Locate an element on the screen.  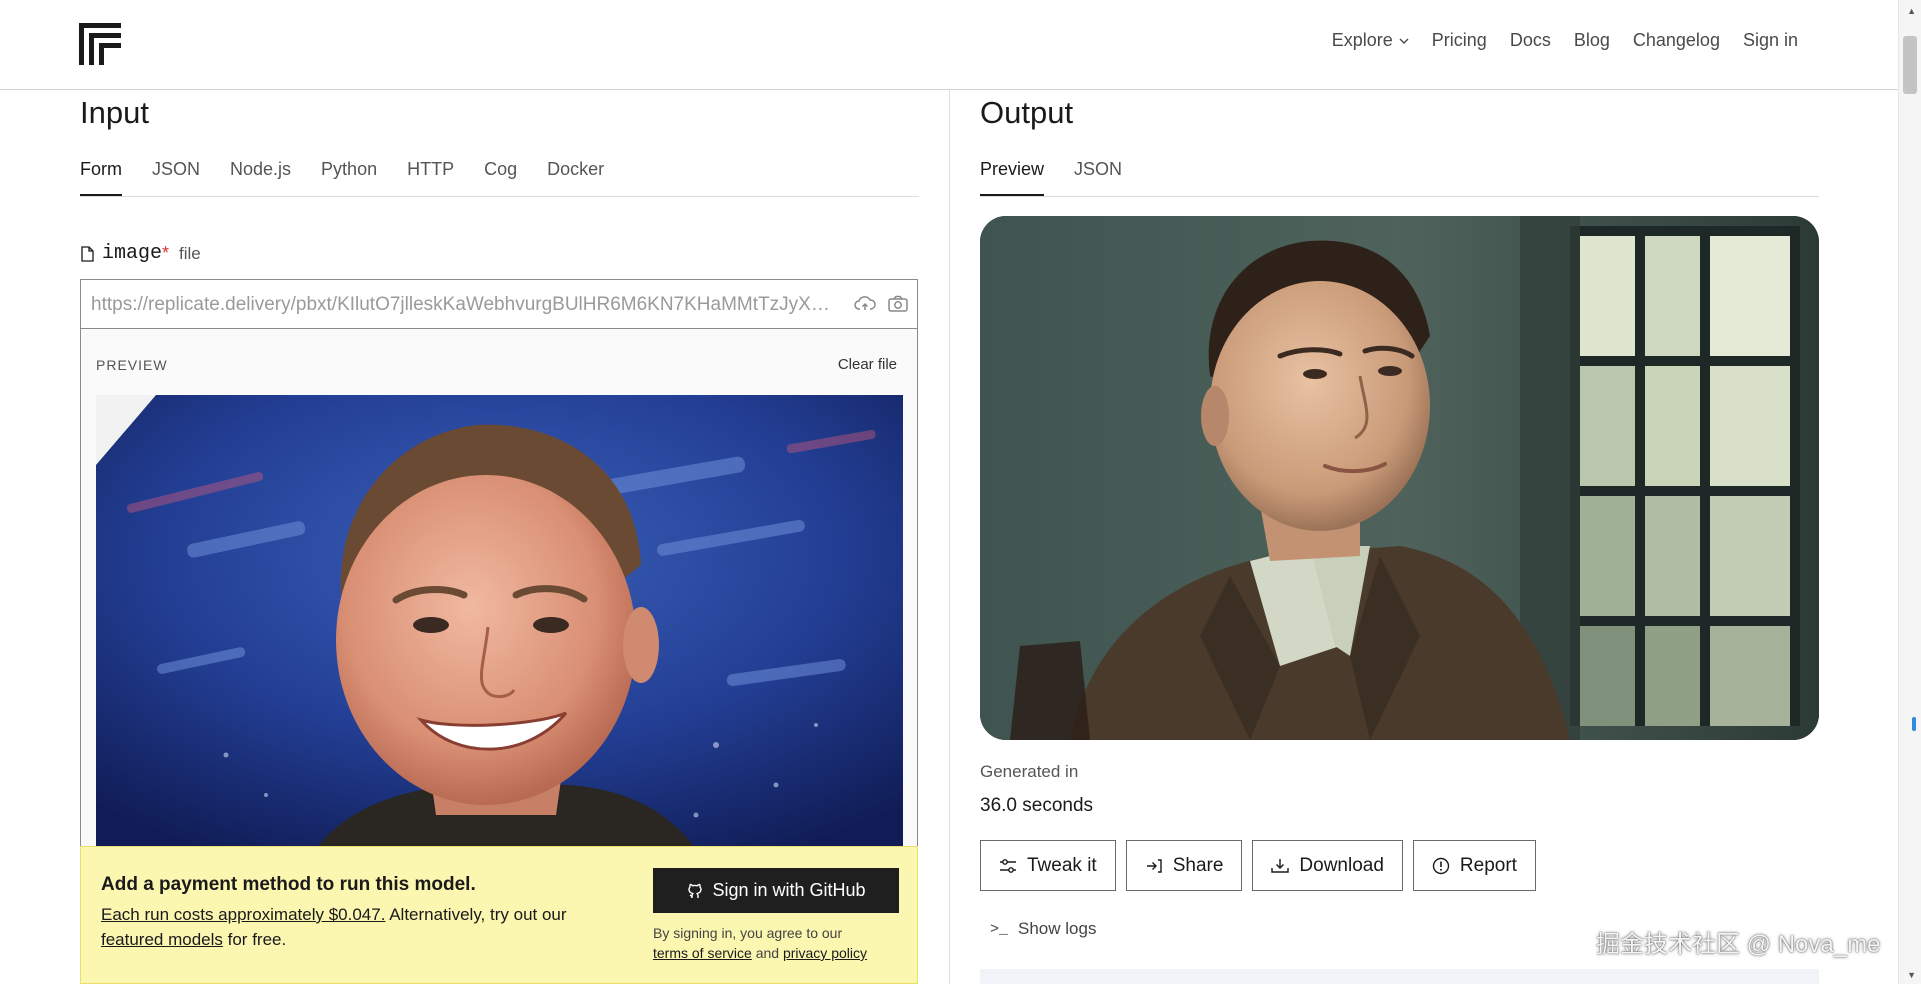
generated-label: Generated in is located at coordinates (1029, 771).